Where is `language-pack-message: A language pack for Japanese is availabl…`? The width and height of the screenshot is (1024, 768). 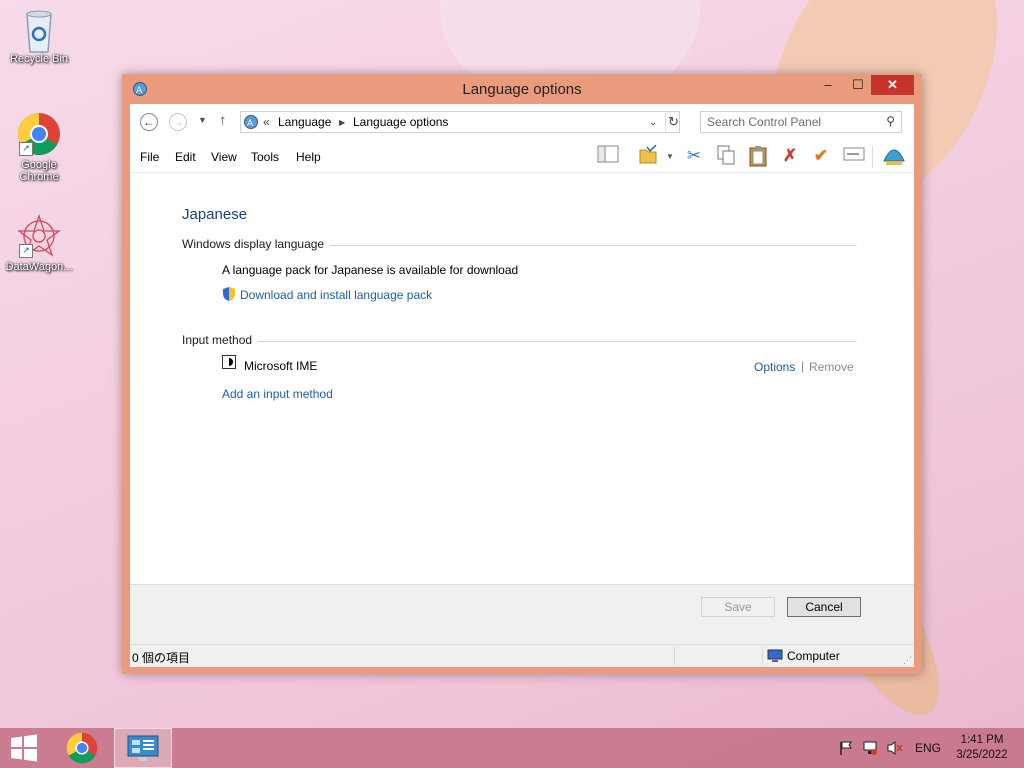
language-pack-message: A language pack for Japanese is availabl… is located at coordinates (370, 270).